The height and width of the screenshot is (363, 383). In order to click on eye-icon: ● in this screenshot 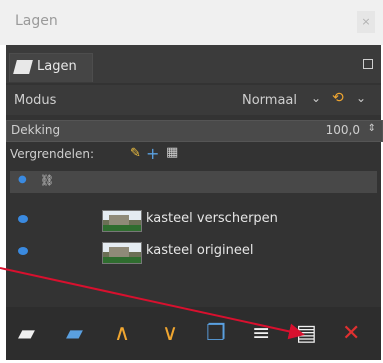, I will do `click(22, 179)`.